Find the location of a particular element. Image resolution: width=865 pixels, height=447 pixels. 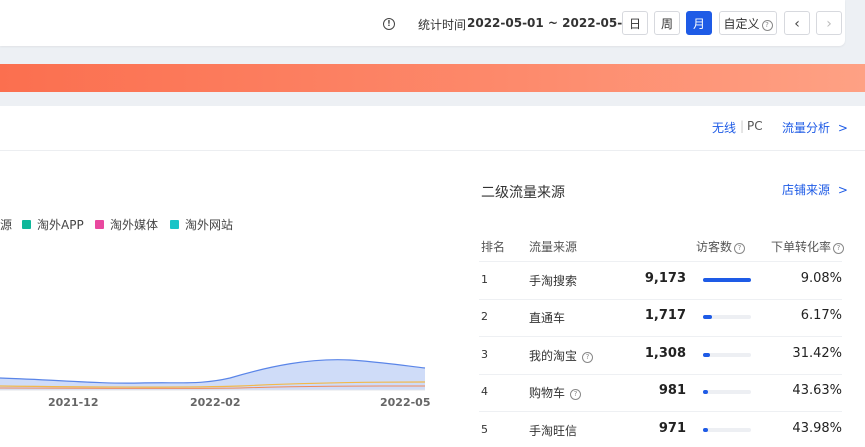

promo-banner is located at coordinates (432, 78).